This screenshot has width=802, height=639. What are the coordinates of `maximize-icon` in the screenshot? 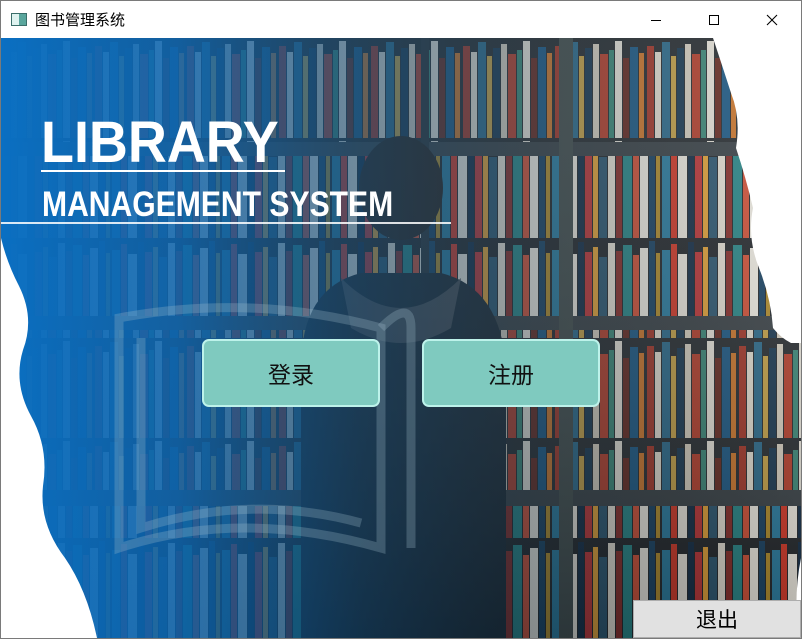 It's located at (714, 19).